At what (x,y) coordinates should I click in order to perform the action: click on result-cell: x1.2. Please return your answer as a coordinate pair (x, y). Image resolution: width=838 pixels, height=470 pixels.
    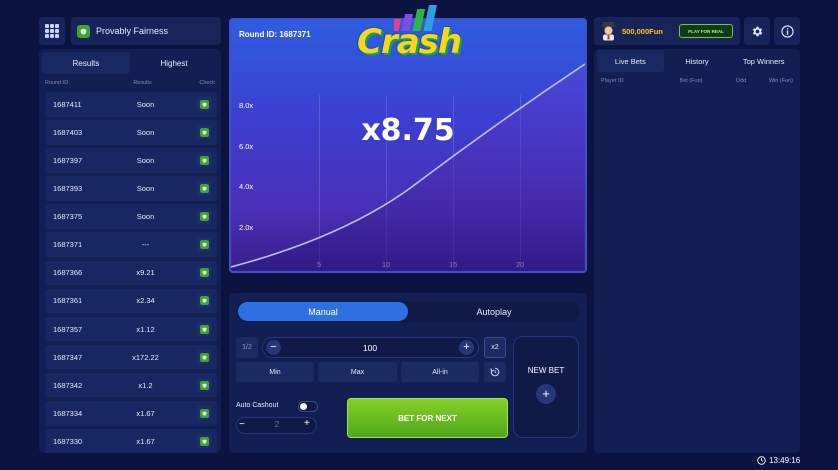
    Looking at the image, I should click on (145, 385).